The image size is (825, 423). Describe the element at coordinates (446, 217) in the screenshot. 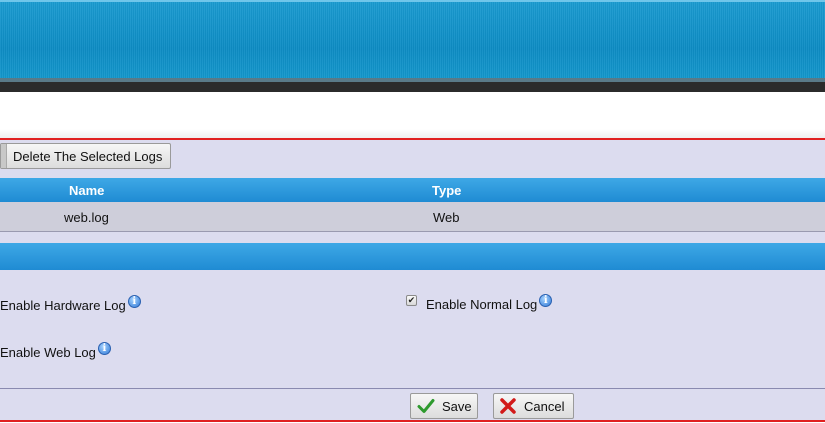

I see `cell-type: Web` at that location.